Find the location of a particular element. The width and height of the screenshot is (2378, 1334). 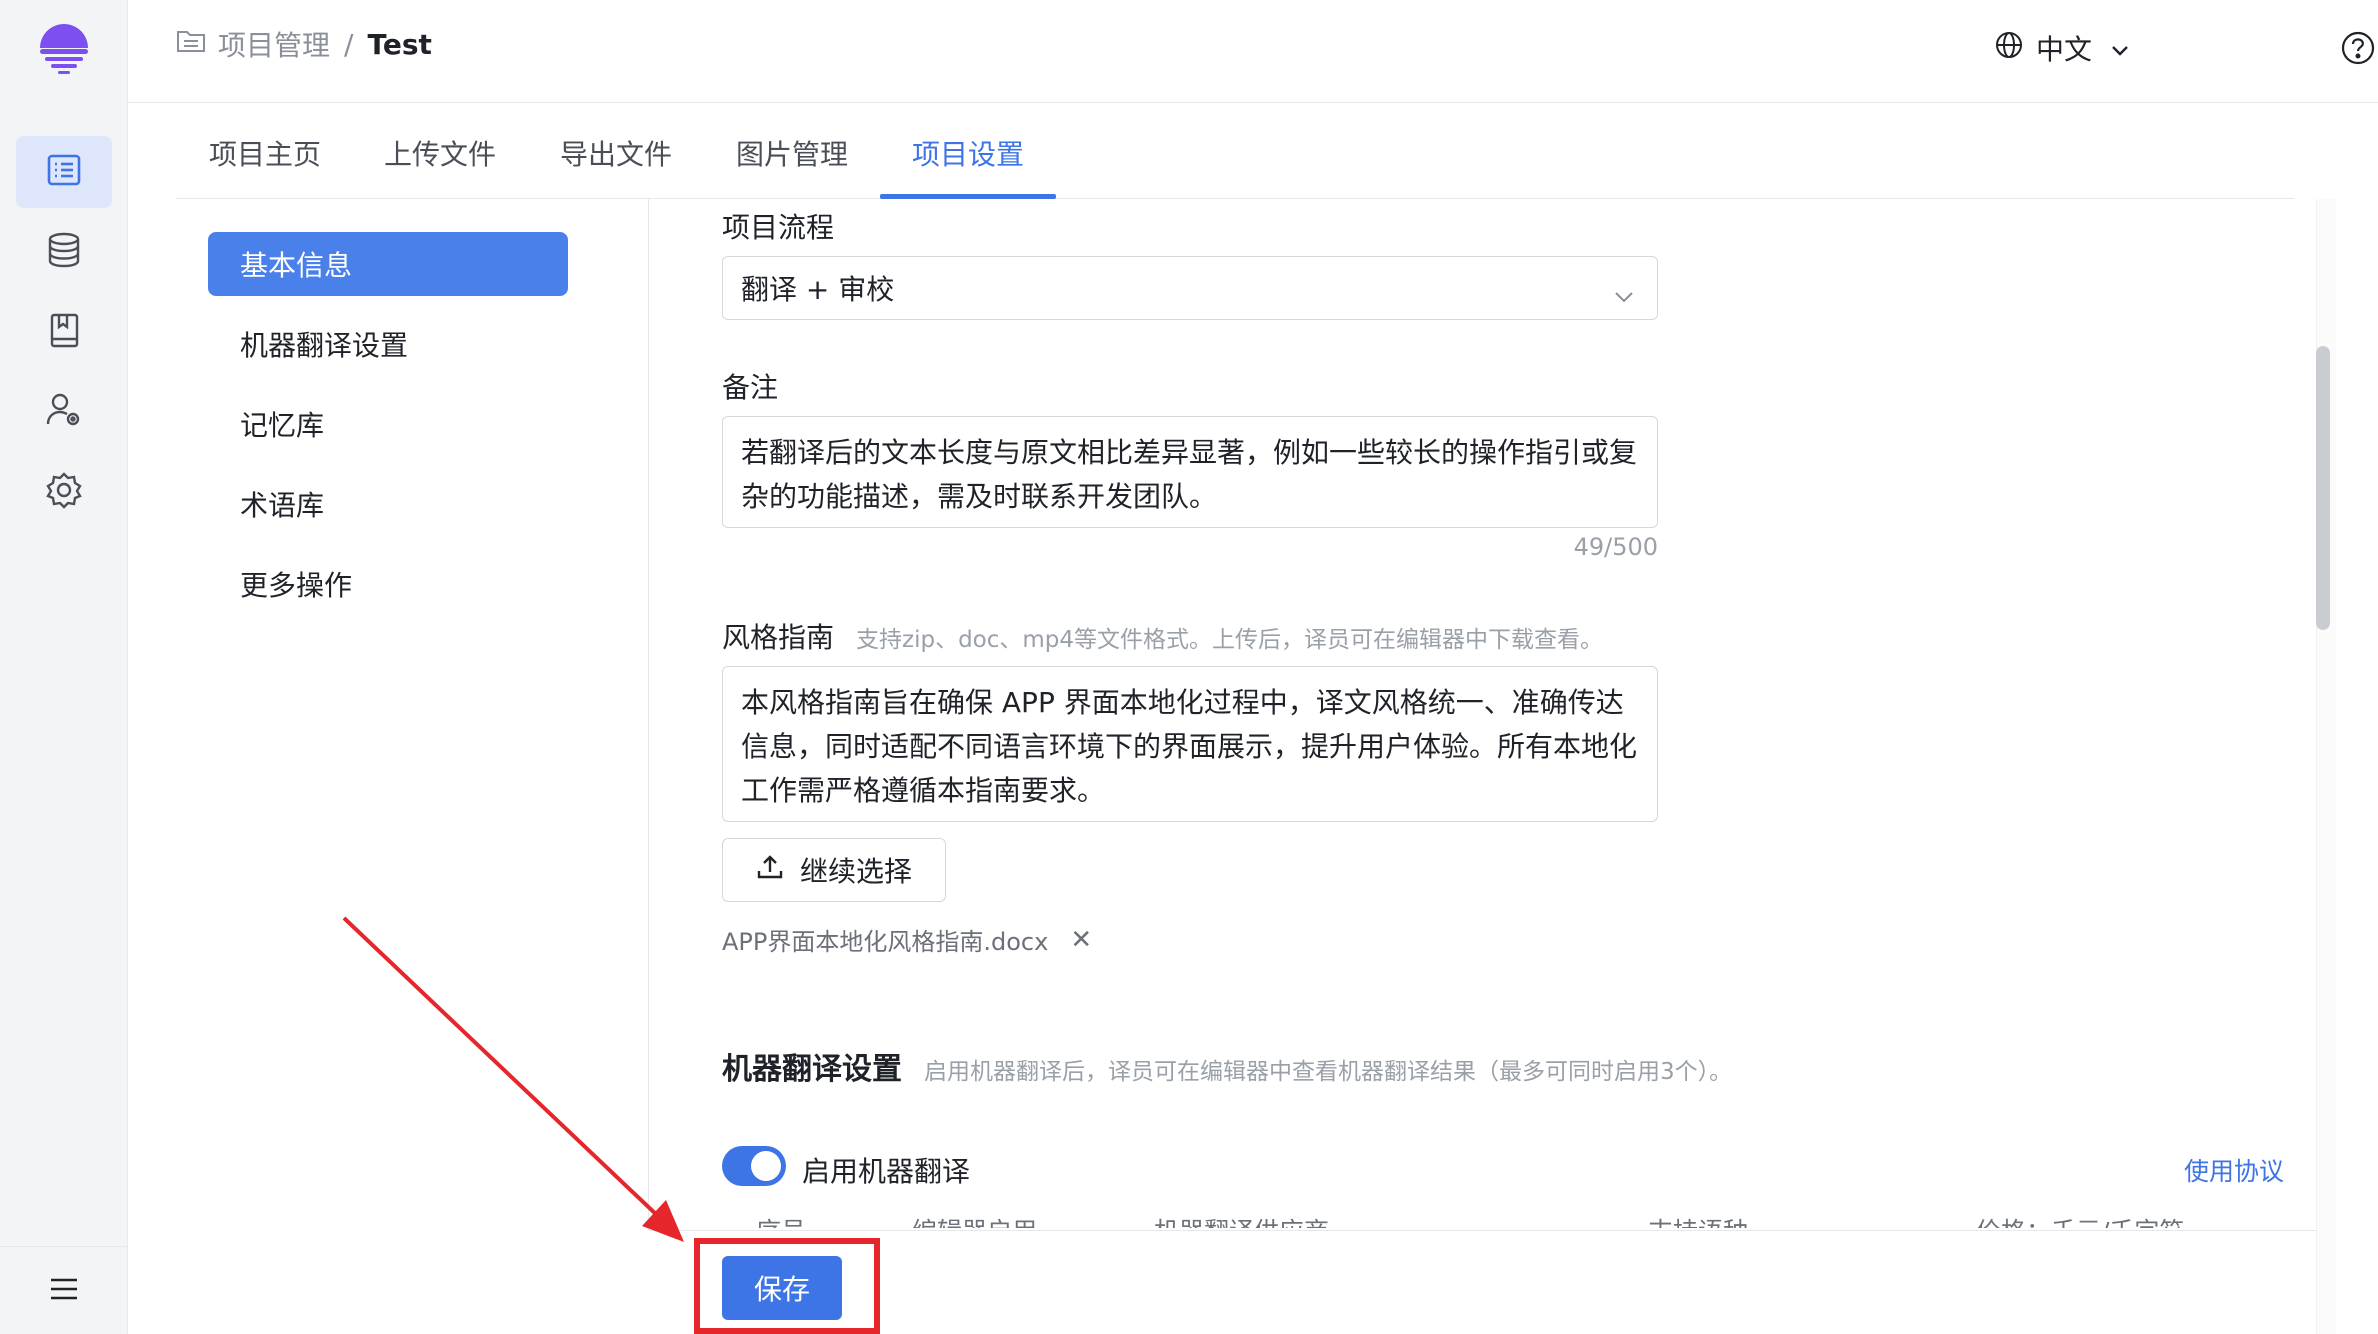

tab-project-settings: 项目设置 is located at coordinates (968, 153).